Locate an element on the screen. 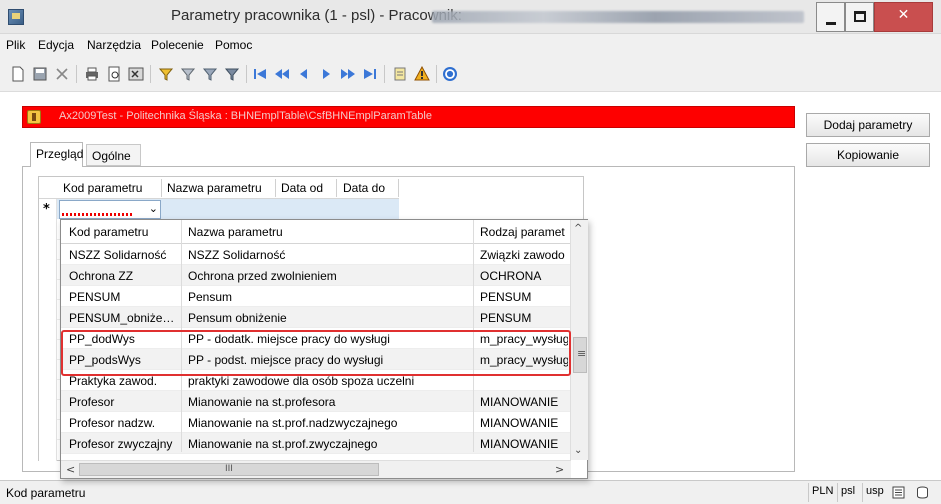  lookup-row: PENSUM_obniże… Pensum obniżenie PENSUM is located at coordinates (316, 317).